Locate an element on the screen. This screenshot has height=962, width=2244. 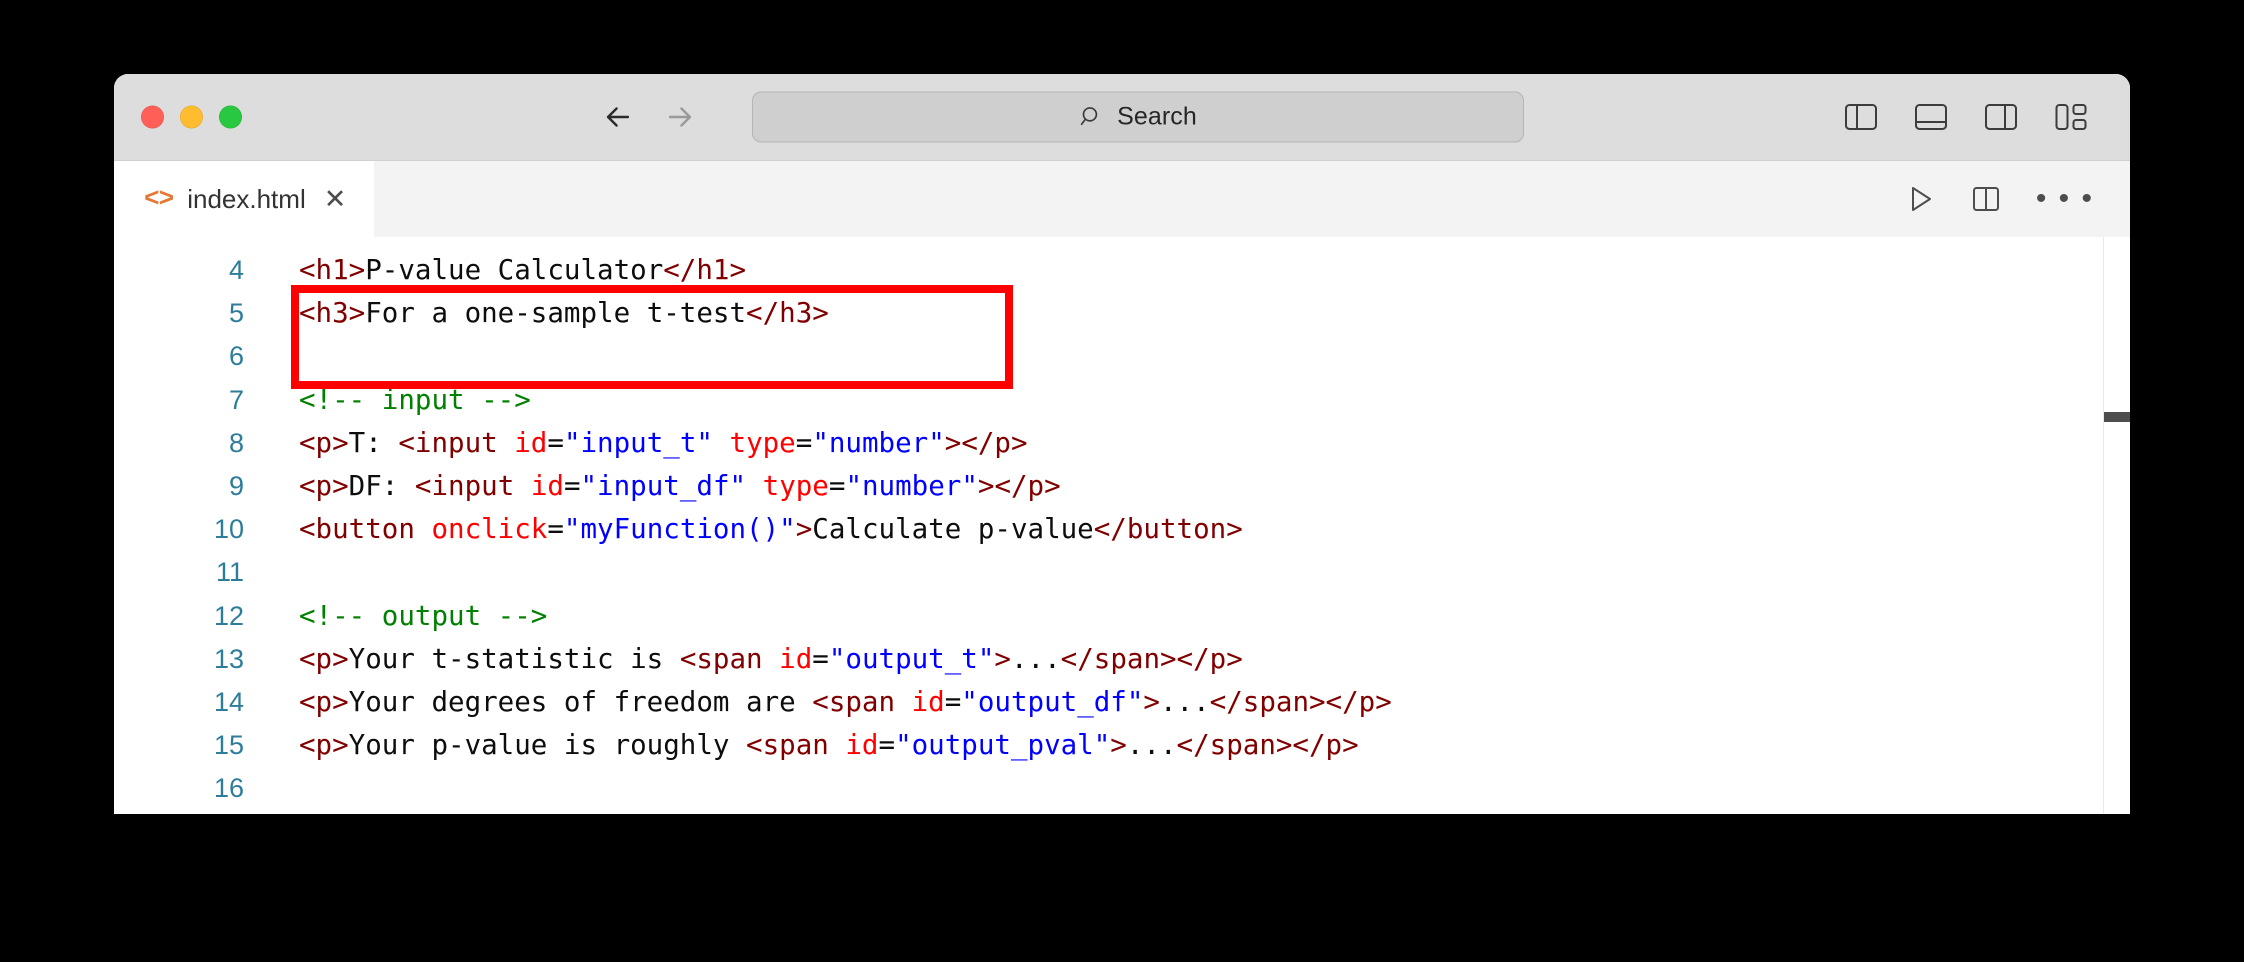
minimize-window-button is located at coordinates (191, 117).